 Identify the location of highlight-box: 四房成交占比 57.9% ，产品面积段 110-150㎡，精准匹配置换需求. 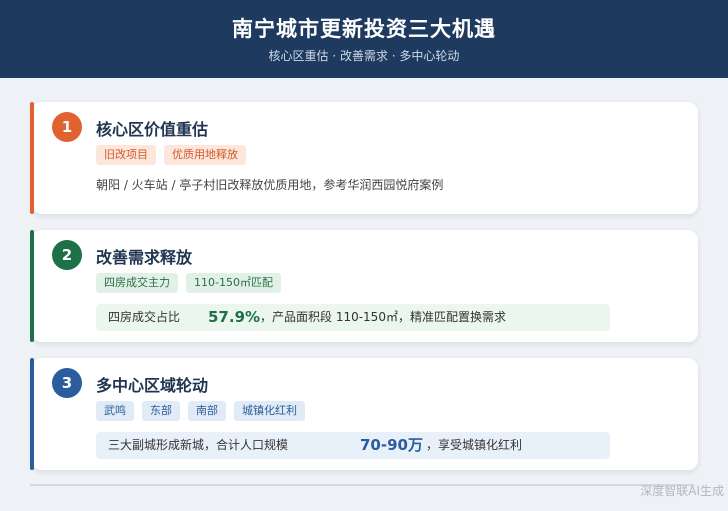
(353, 317).